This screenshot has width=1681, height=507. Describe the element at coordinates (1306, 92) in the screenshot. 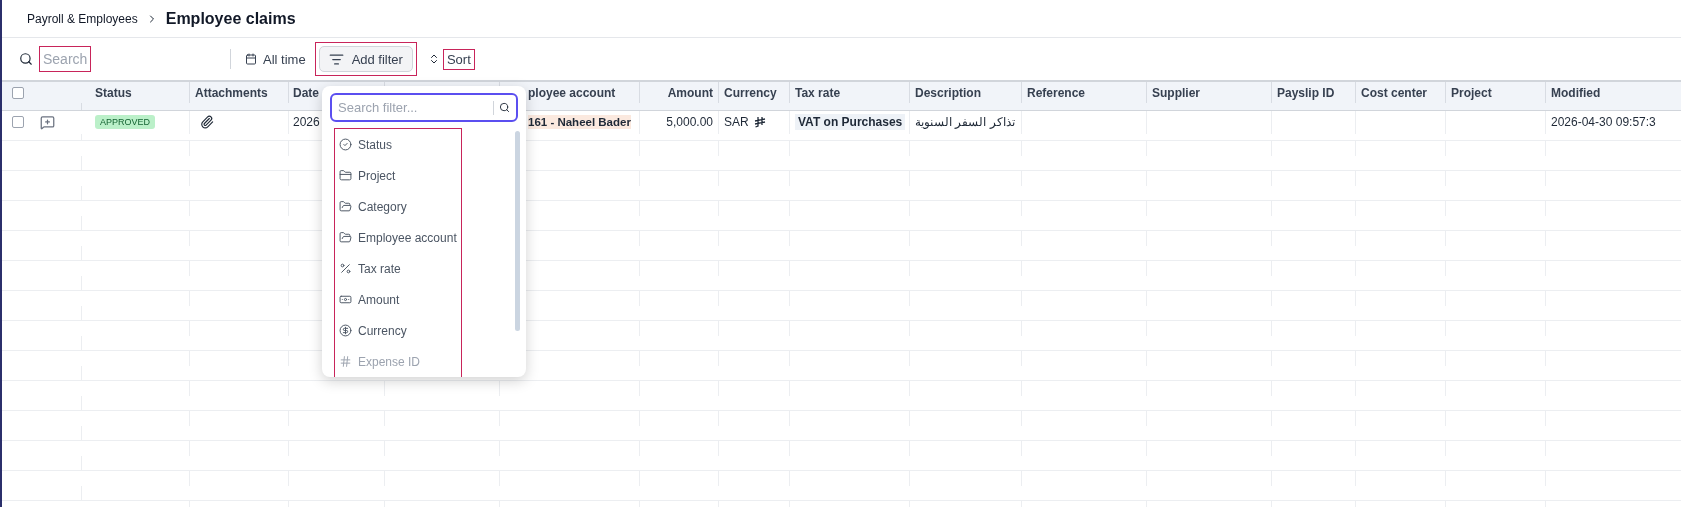

I see `column-header: Payslip ID` at that location.